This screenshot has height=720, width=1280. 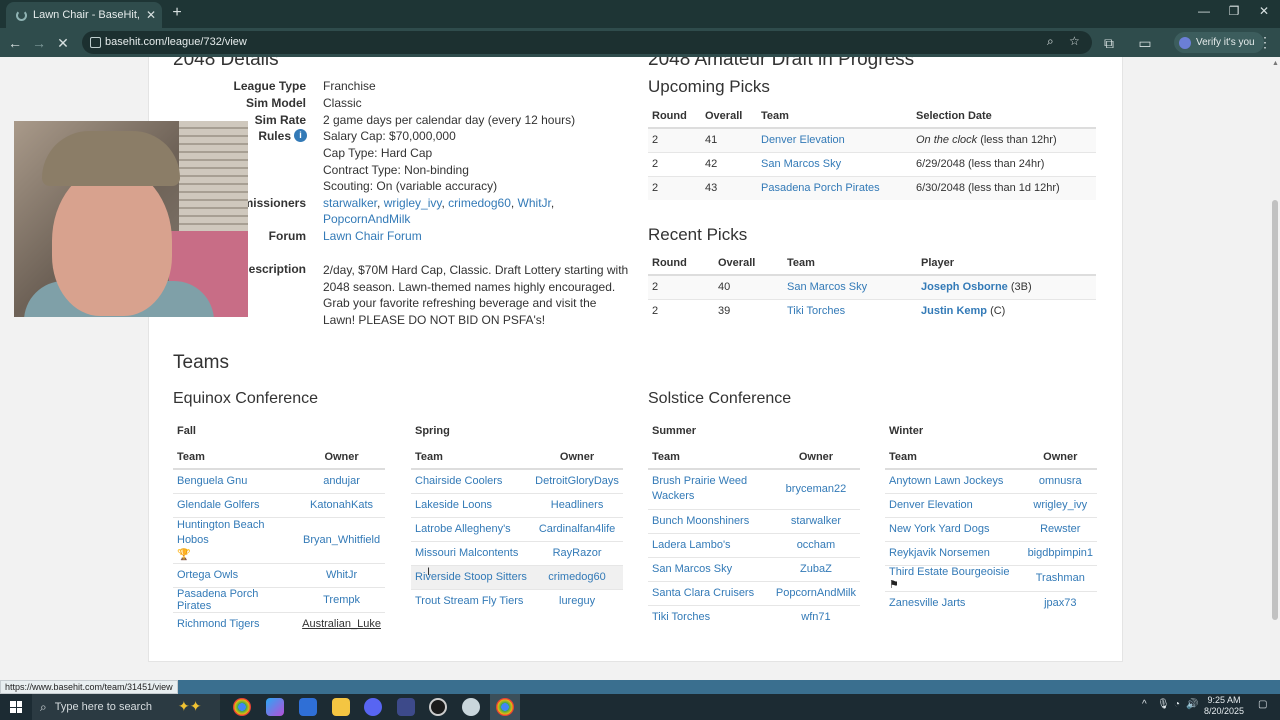 I want to click on owner-link: andujar, so click(x=341, y=481).